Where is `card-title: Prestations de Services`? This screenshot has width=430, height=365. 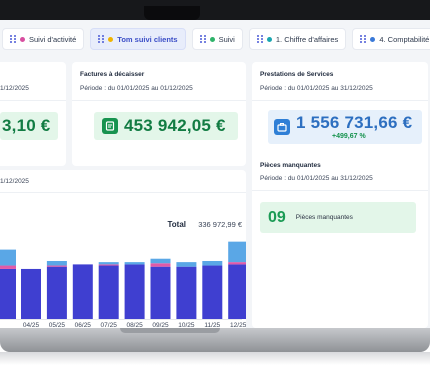
card-title: Prestations de Services is located at coordinates (297, 74).